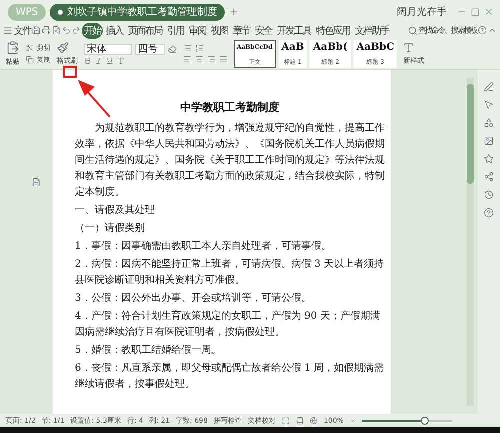 The height and width of the screenshot is (433, 500). Describe the element at coordinates (70, 72) in the screenshot. I see `highlight-box` at that location.